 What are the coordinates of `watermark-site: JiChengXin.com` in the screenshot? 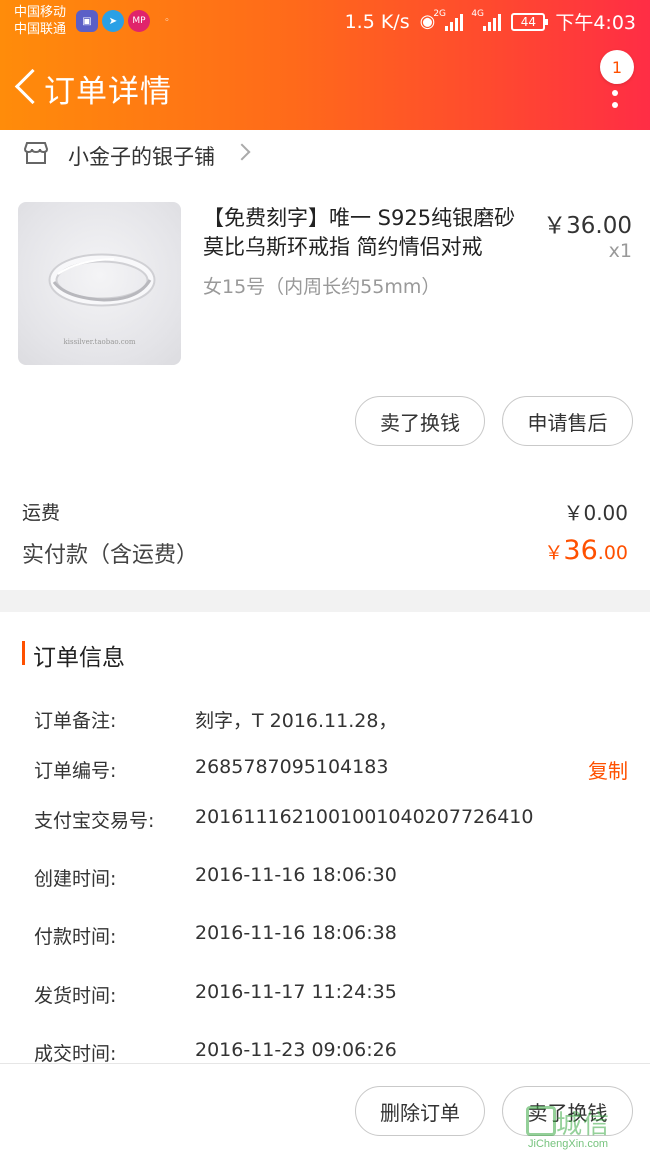 It's located at (568, 1144).